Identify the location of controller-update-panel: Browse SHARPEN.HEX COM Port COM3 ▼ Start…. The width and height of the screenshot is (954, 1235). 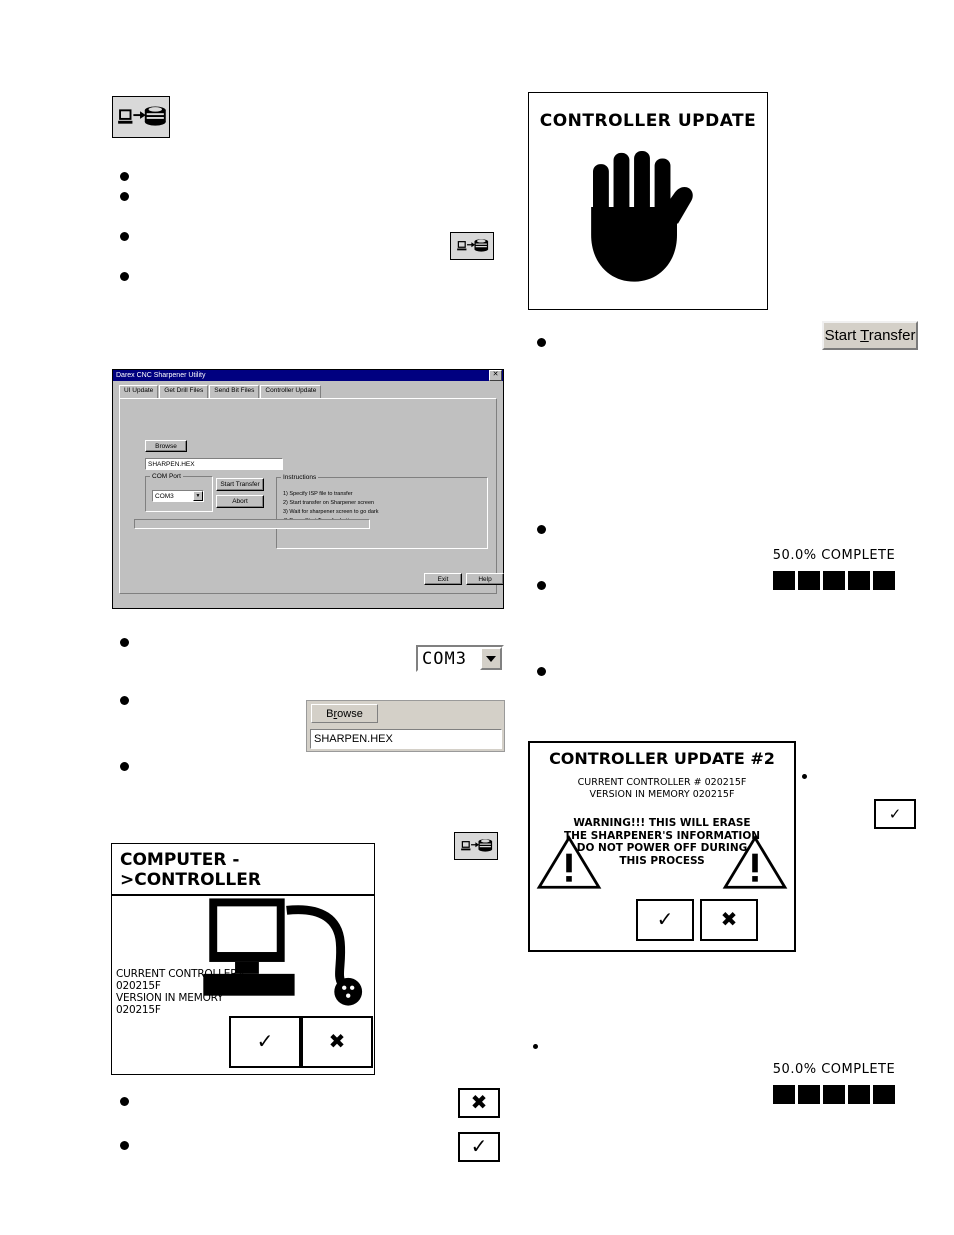
(311, 496).